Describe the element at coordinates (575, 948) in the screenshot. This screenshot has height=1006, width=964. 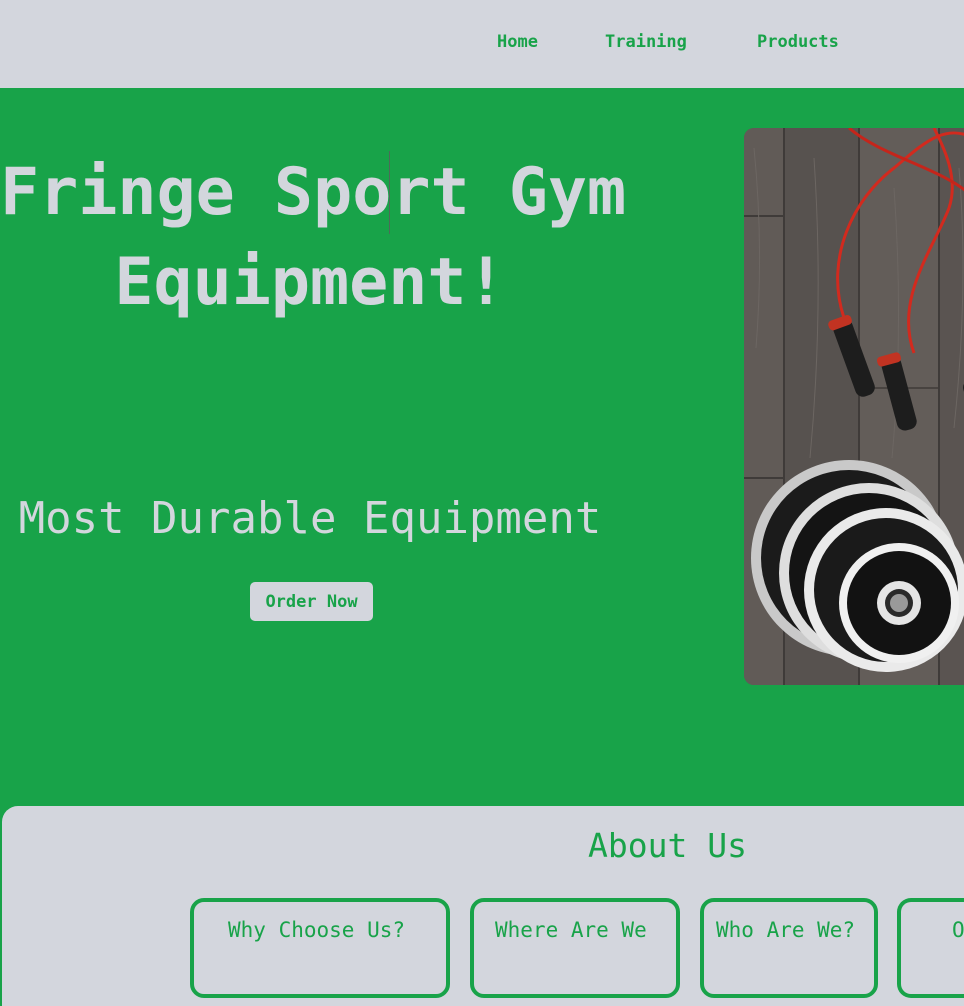
I see `card-where-are-we: Where Are We` at that location.